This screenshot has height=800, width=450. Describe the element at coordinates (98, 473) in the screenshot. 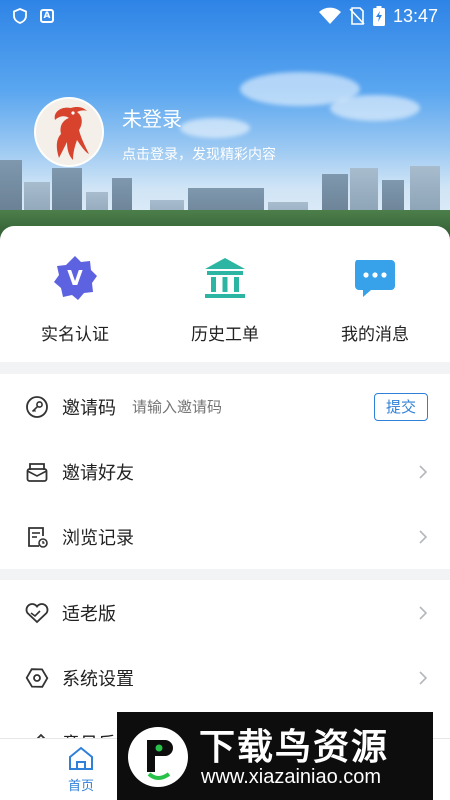

I see `menu-item-label: 邀请好友` at that location.